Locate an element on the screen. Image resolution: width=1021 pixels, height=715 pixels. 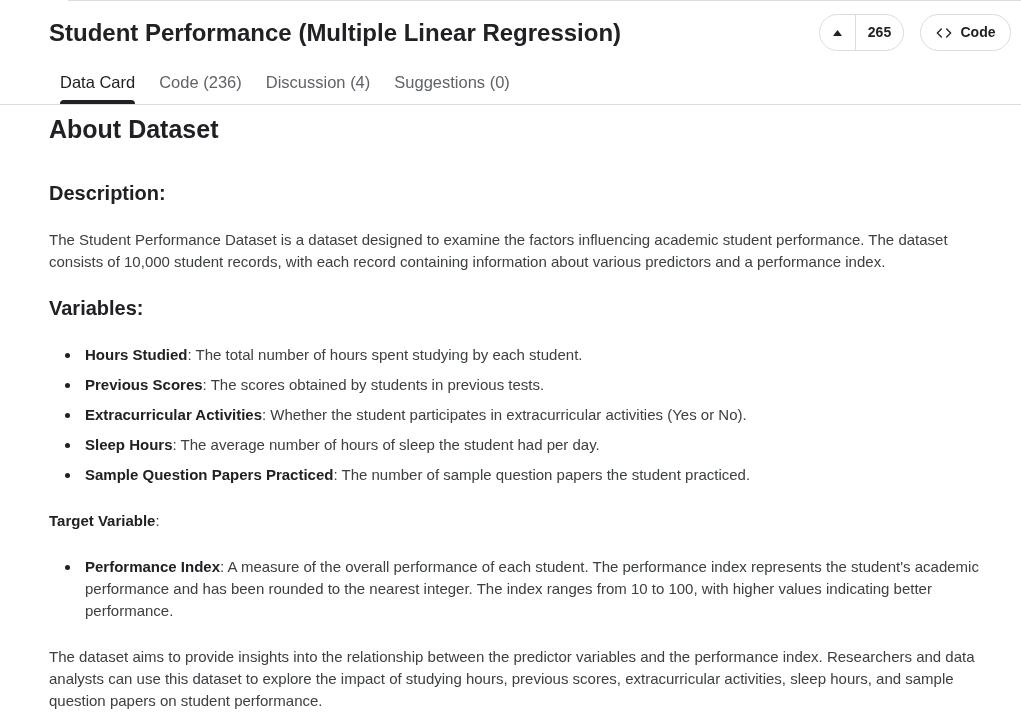
tab: Data Card is located at coordinates (98, 88).